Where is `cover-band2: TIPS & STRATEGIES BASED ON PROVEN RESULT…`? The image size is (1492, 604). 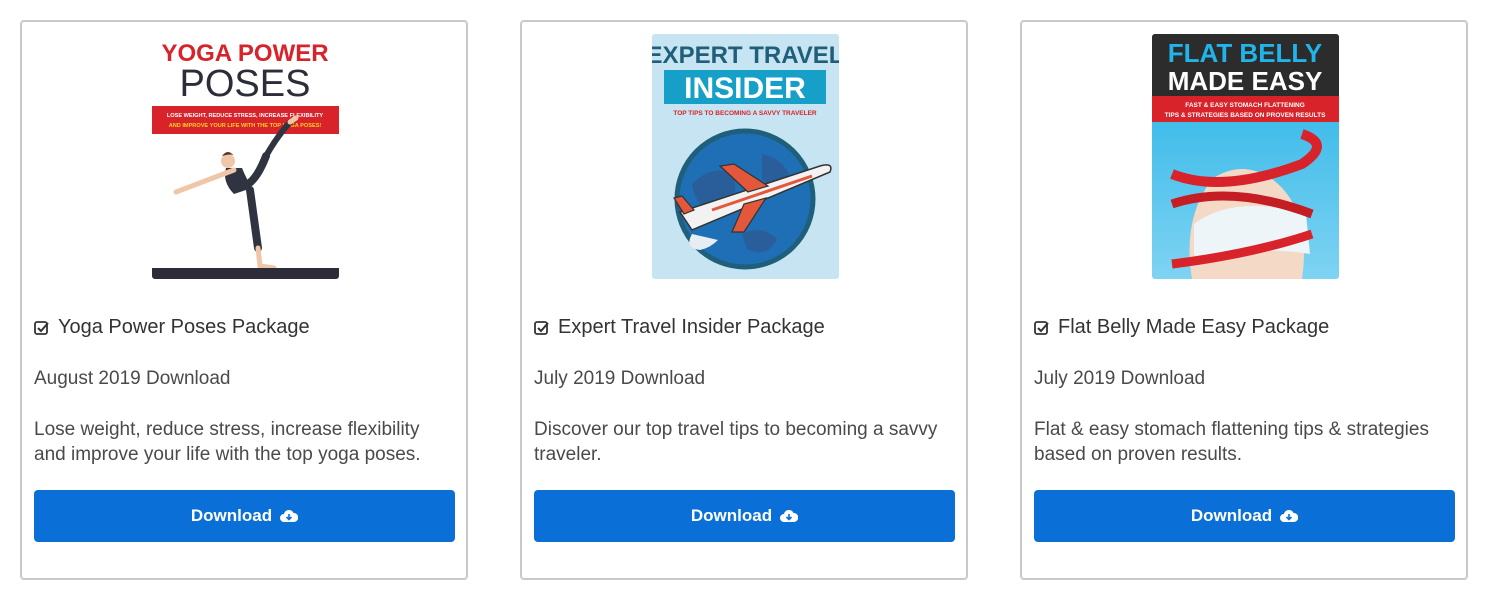
cover-band2: TIPS & STRATEGIES BASED ON PROVEN RESULT… is located at coordinates (1245, 115).